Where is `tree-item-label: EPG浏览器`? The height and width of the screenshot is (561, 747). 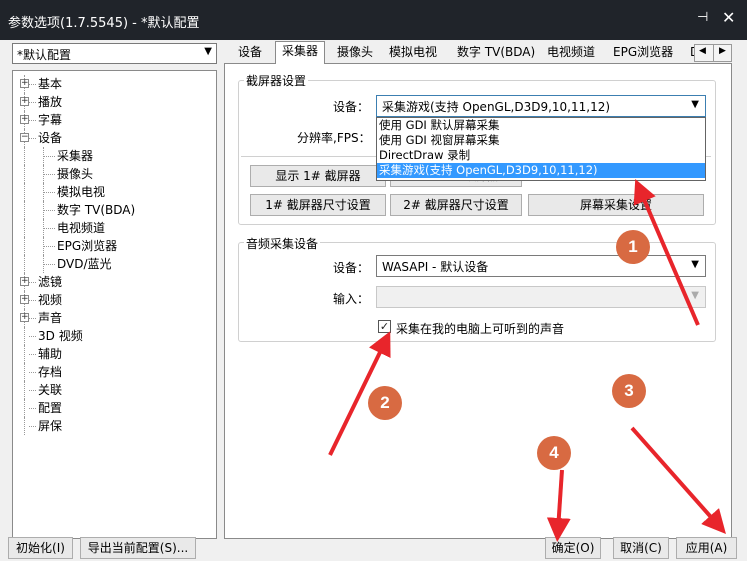 tree-item-label: EPG浏览器 is located at coordinates (87, 246).